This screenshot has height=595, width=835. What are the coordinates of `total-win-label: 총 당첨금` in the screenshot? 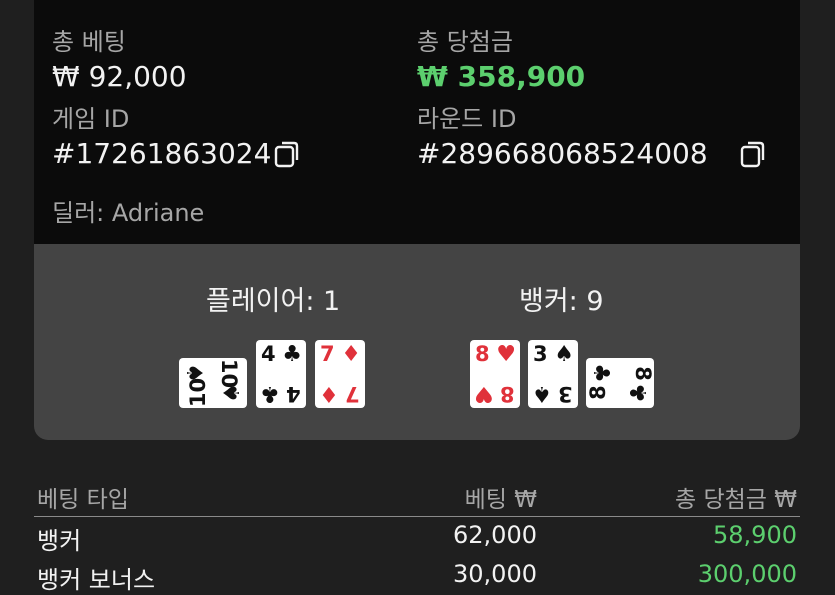 It's located at (465, 42).